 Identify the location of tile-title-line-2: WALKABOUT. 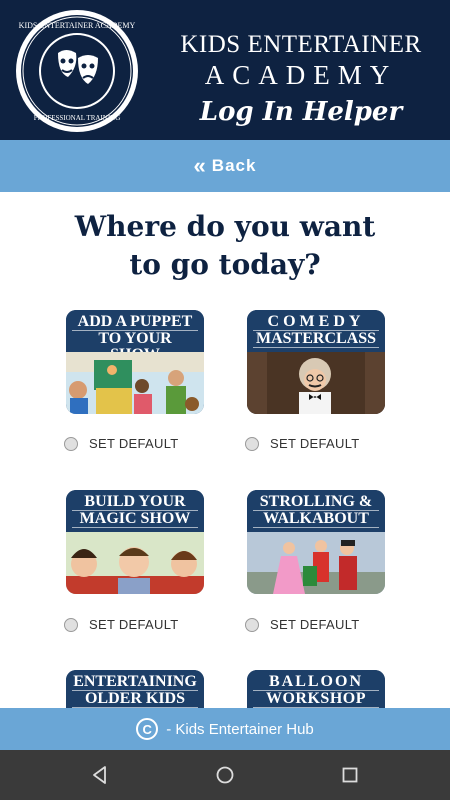
(316, 519).